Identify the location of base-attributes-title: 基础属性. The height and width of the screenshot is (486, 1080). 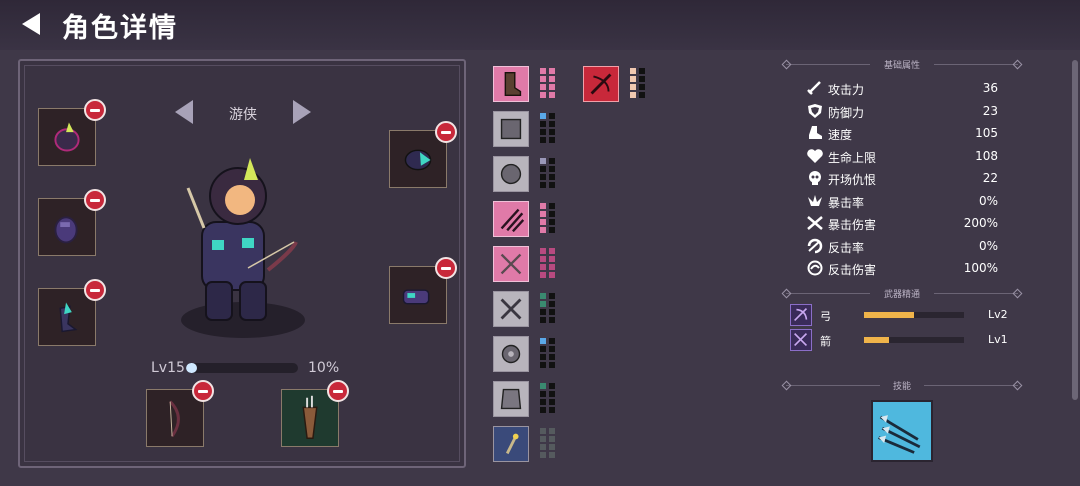
(902, 64).